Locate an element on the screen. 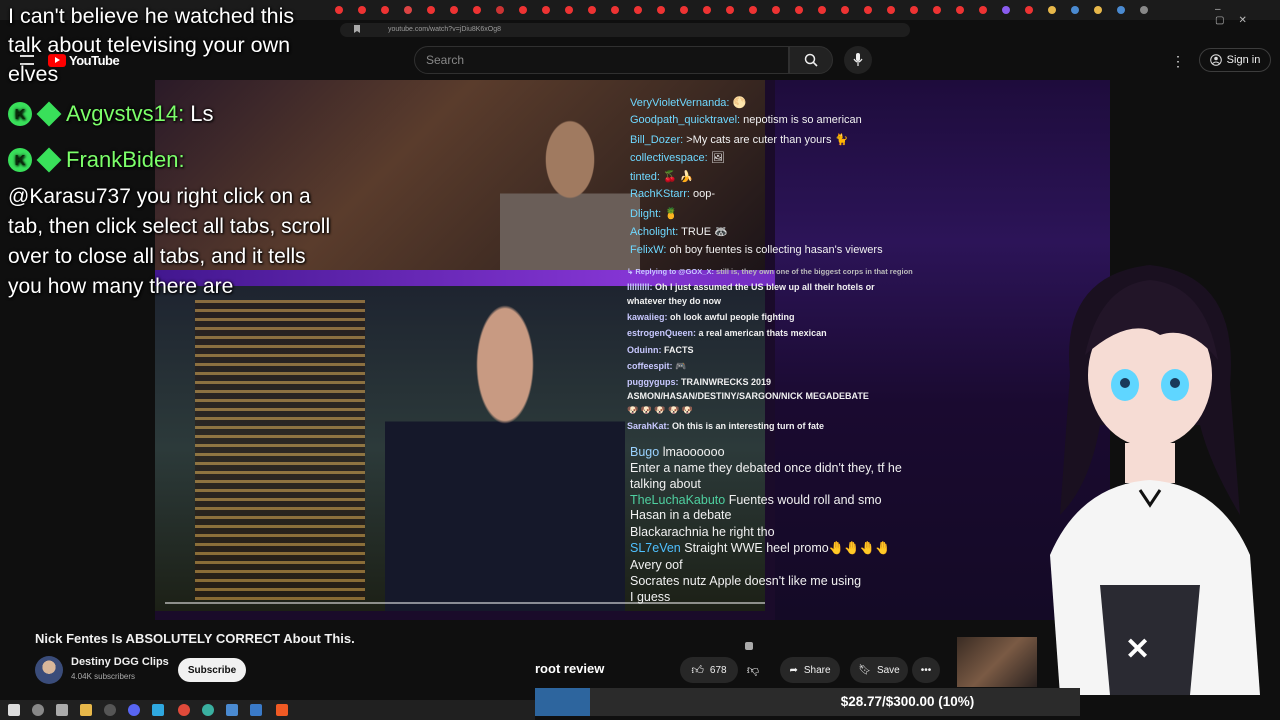 This screenshot has height=720, width=1280. vtuber-avatar is located at coordinates (1155, 480).